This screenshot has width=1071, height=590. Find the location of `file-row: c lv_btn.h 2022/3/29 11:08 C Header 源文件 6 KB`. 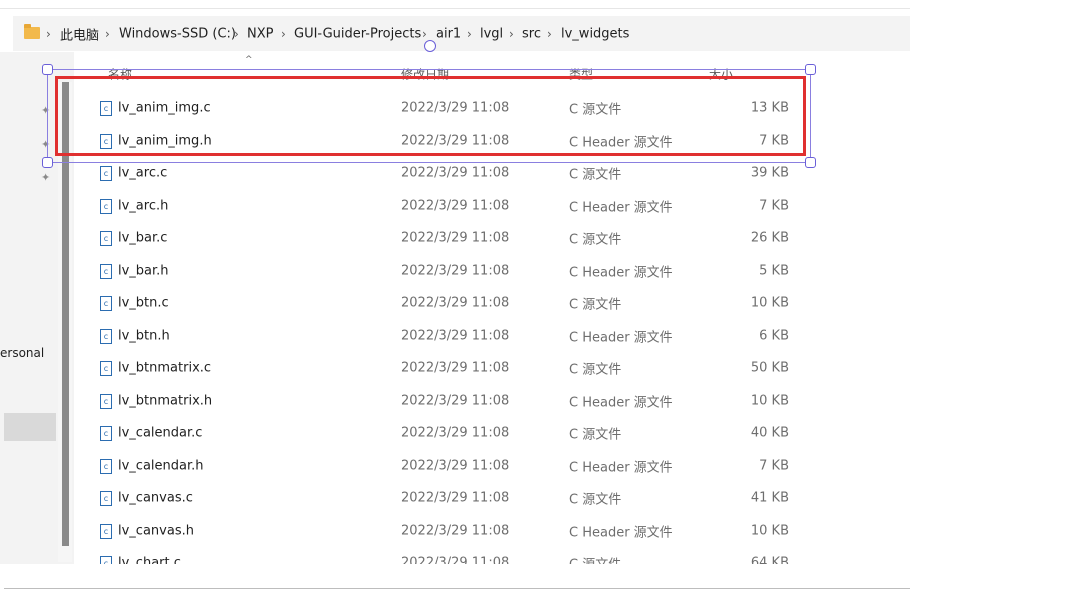

file-row: c lv_btn.h 2022/3/29 11:08 C Header 源文件 6 KB is located at coordinates (492, 336).